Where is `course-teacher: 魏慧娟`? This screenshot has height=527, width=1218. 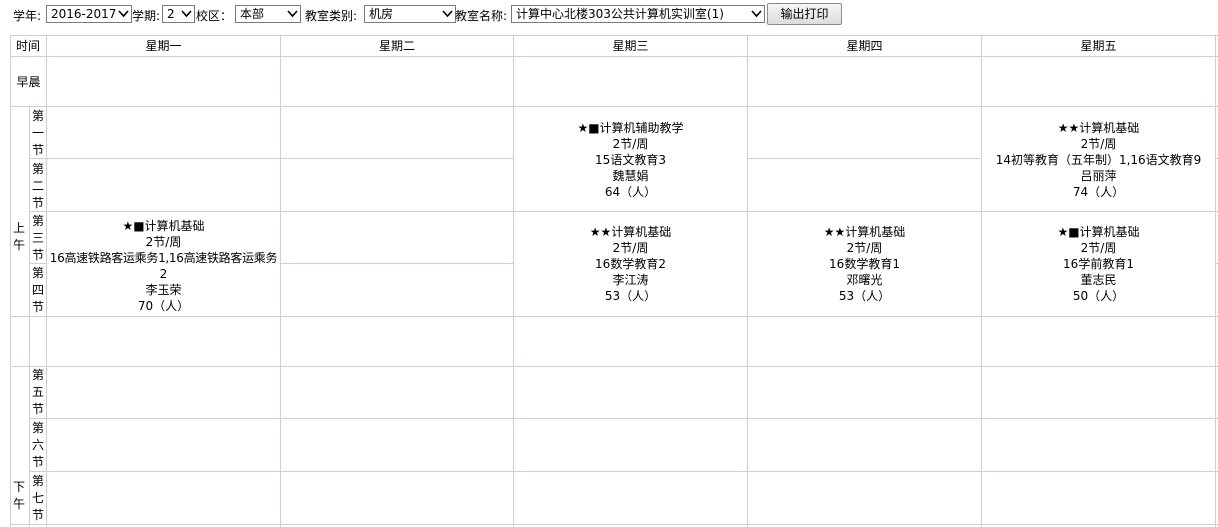
course-teacher: 魏慧娟 is located at coordinates (630, 176).